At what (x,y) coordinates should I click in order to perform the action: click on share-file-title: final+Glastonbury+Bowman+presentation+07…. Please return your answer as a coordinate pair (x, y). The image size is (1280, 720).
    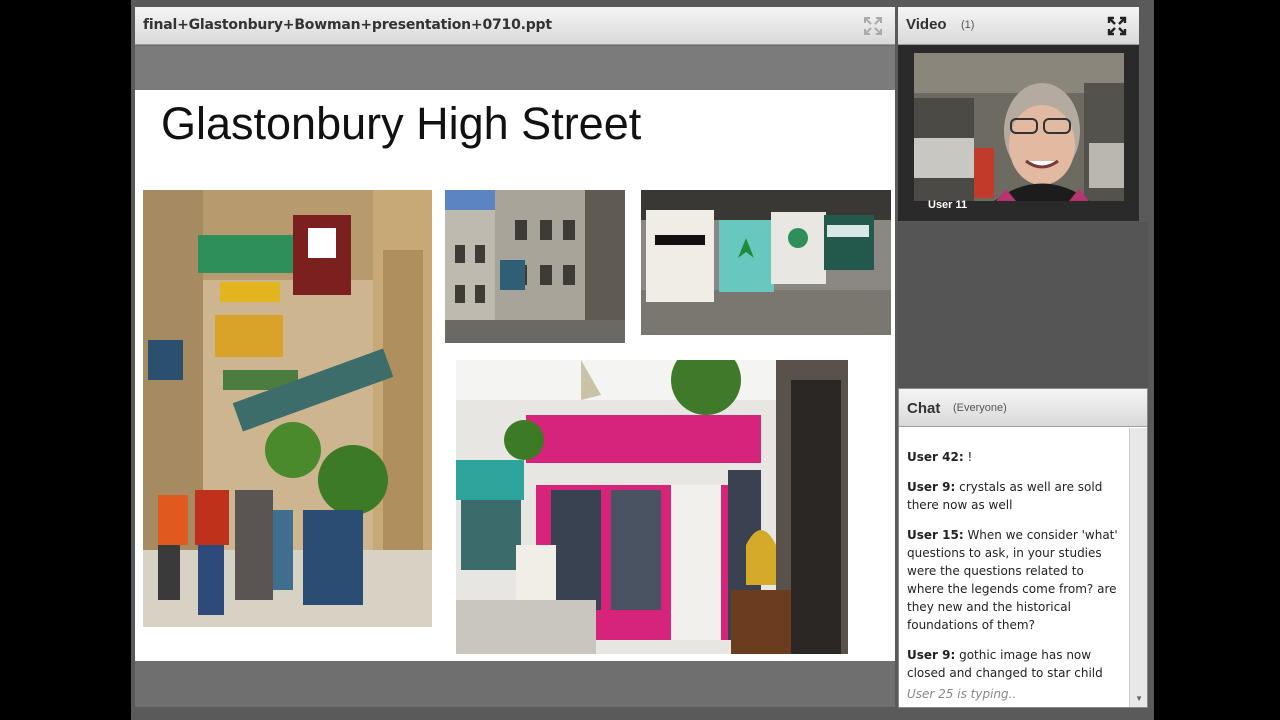
    Looking at the image, I should click on (347, 25).